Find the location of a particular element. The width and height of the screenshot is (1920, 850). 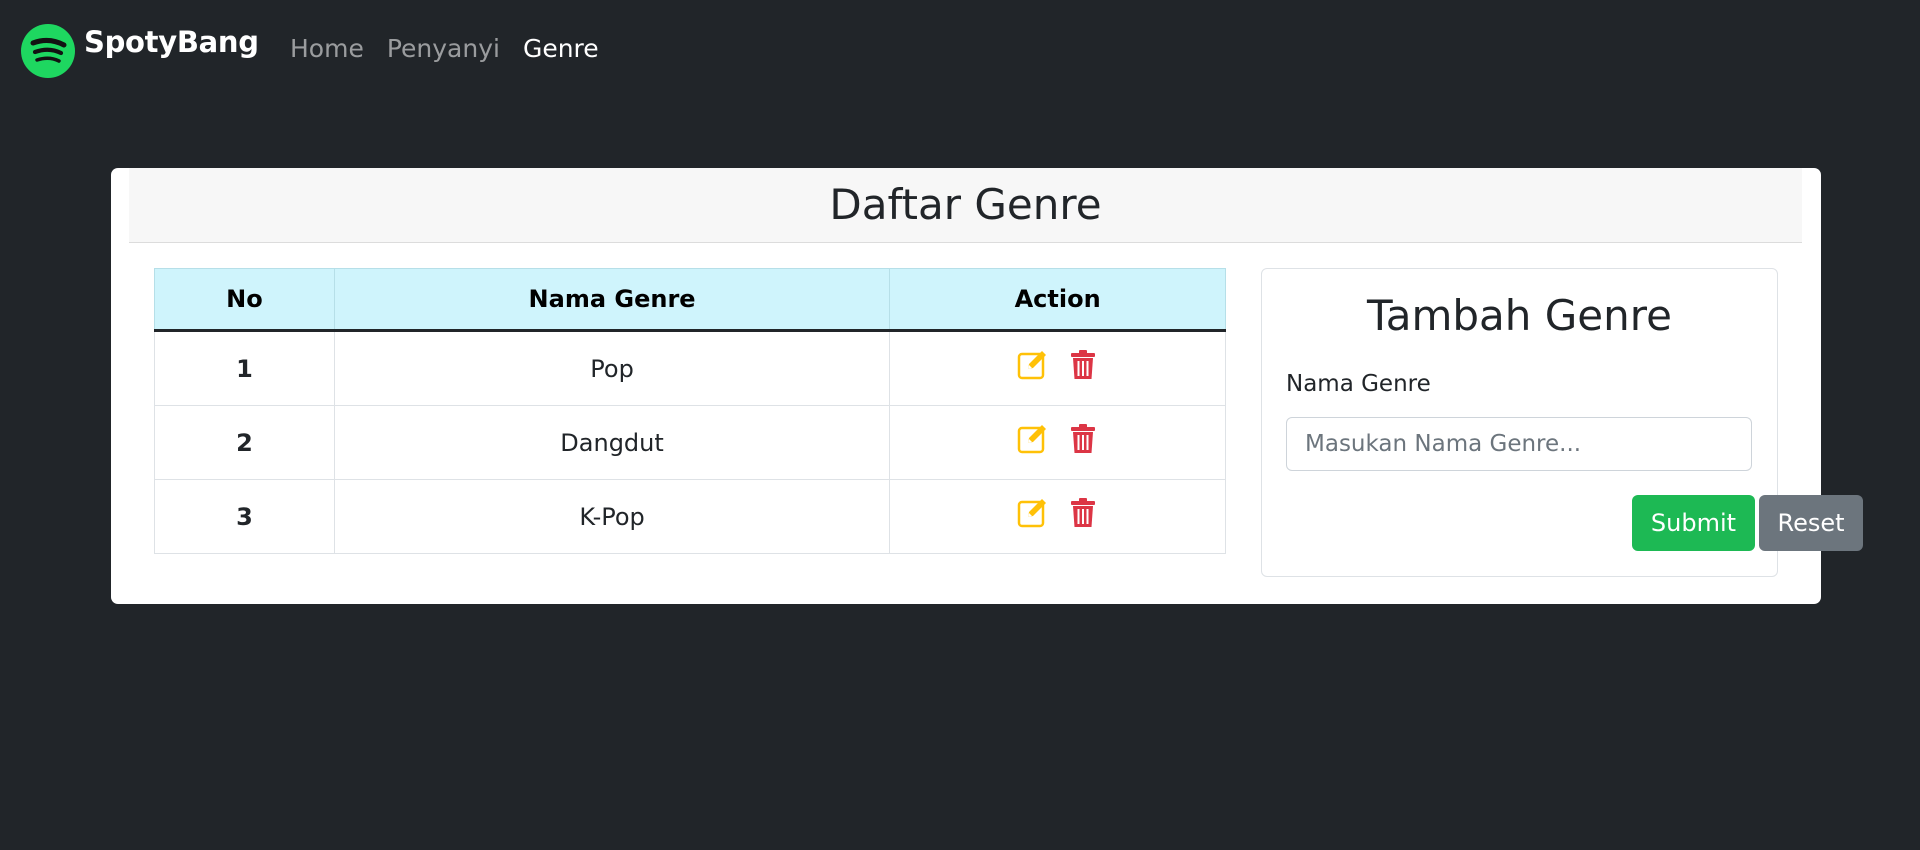

header-nama-genre: Nama Genre is located at coordinates (612, 300).